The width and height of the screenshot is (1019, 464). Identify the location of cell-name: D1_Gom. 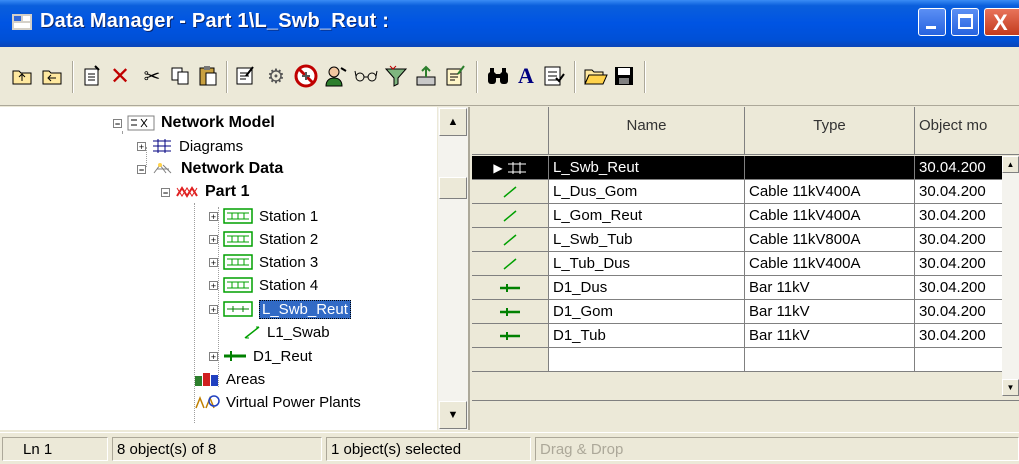
(647, 312).